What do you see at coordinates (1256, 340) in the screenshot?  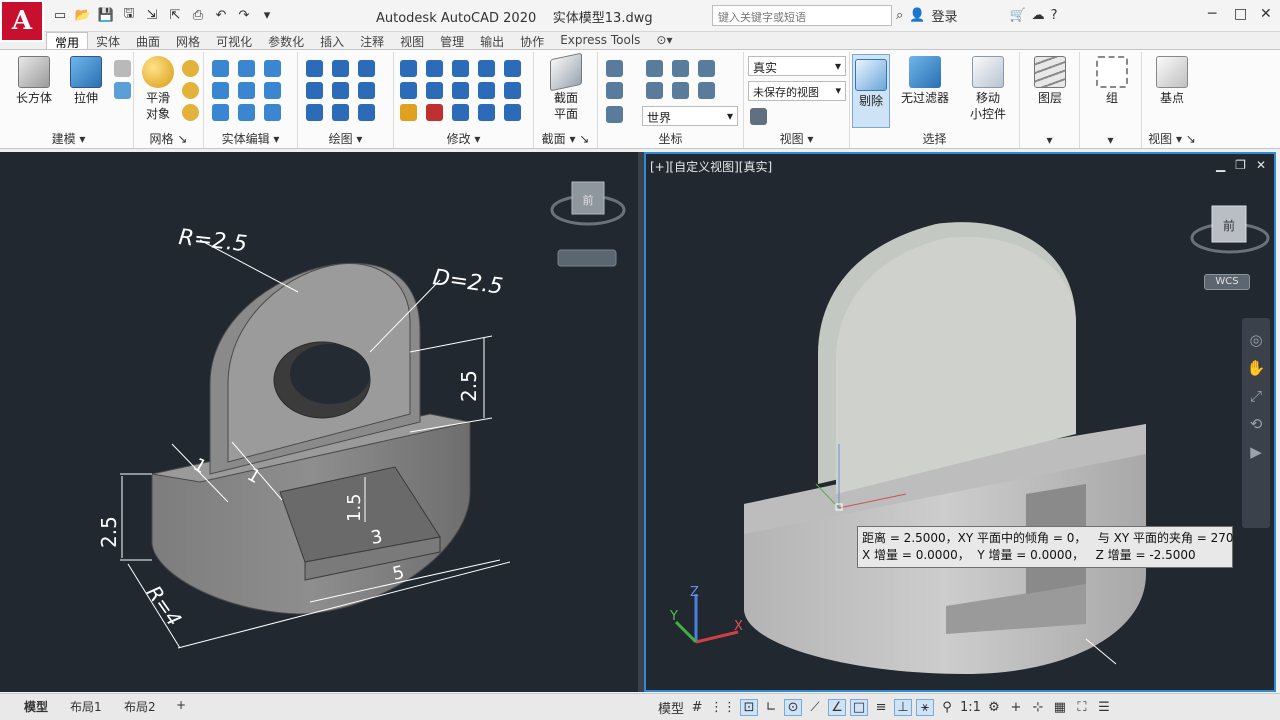 I see `steering-wheel-icon: ◎` at bounding box center [1256, 340].